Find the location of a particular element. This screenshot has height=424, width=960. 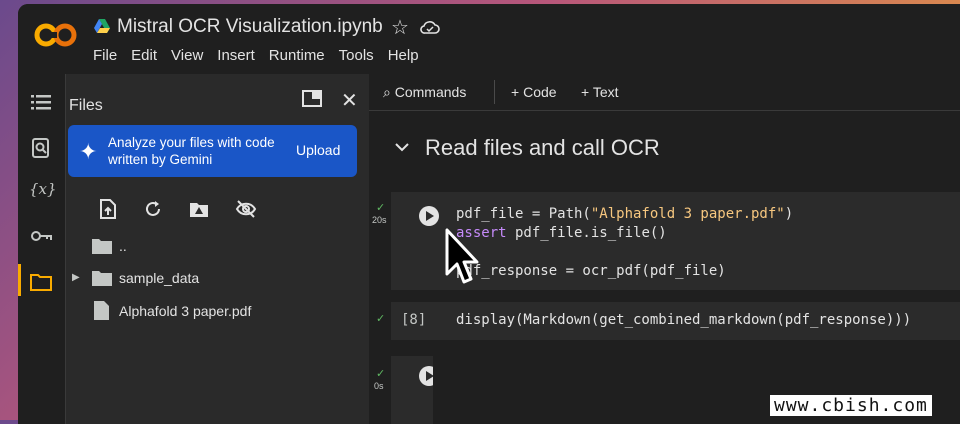

code-line-1: pdf_file = Path("Alphafold 3 paper.pdf") is located at coordinates (625, 214).